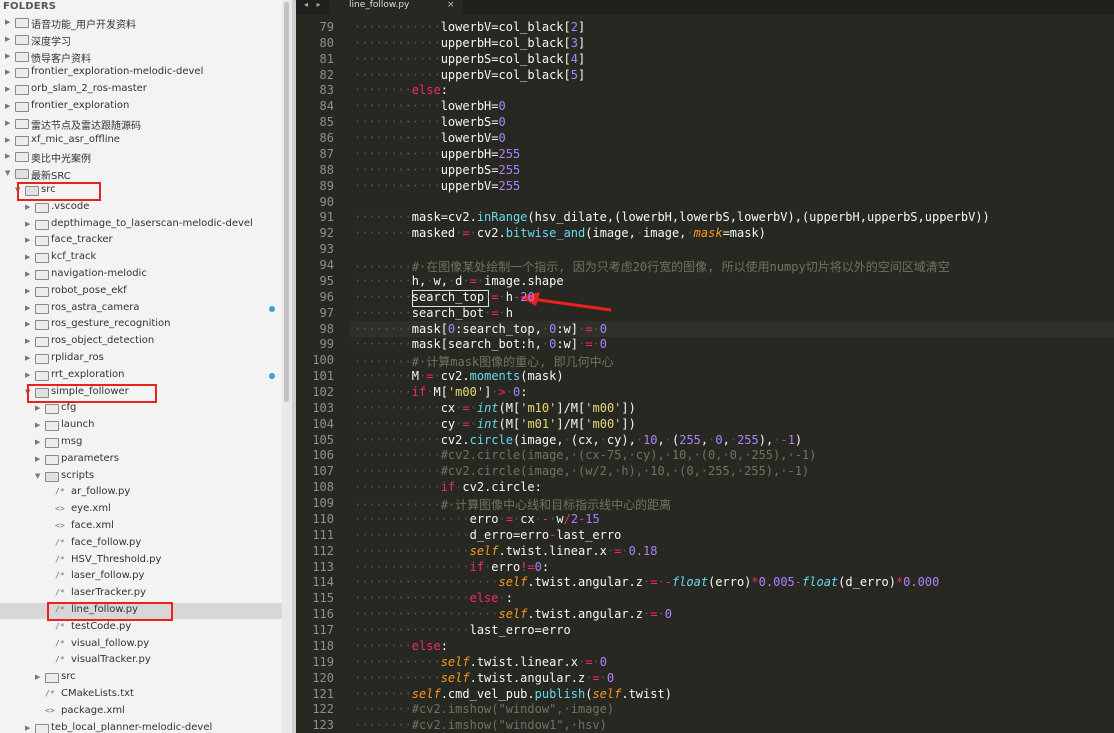 The width and height of the screenshot is (1114, 733). I want to click on folder-item: ▶ 雷达节点及雷达跟随源码, so click(141, 124).